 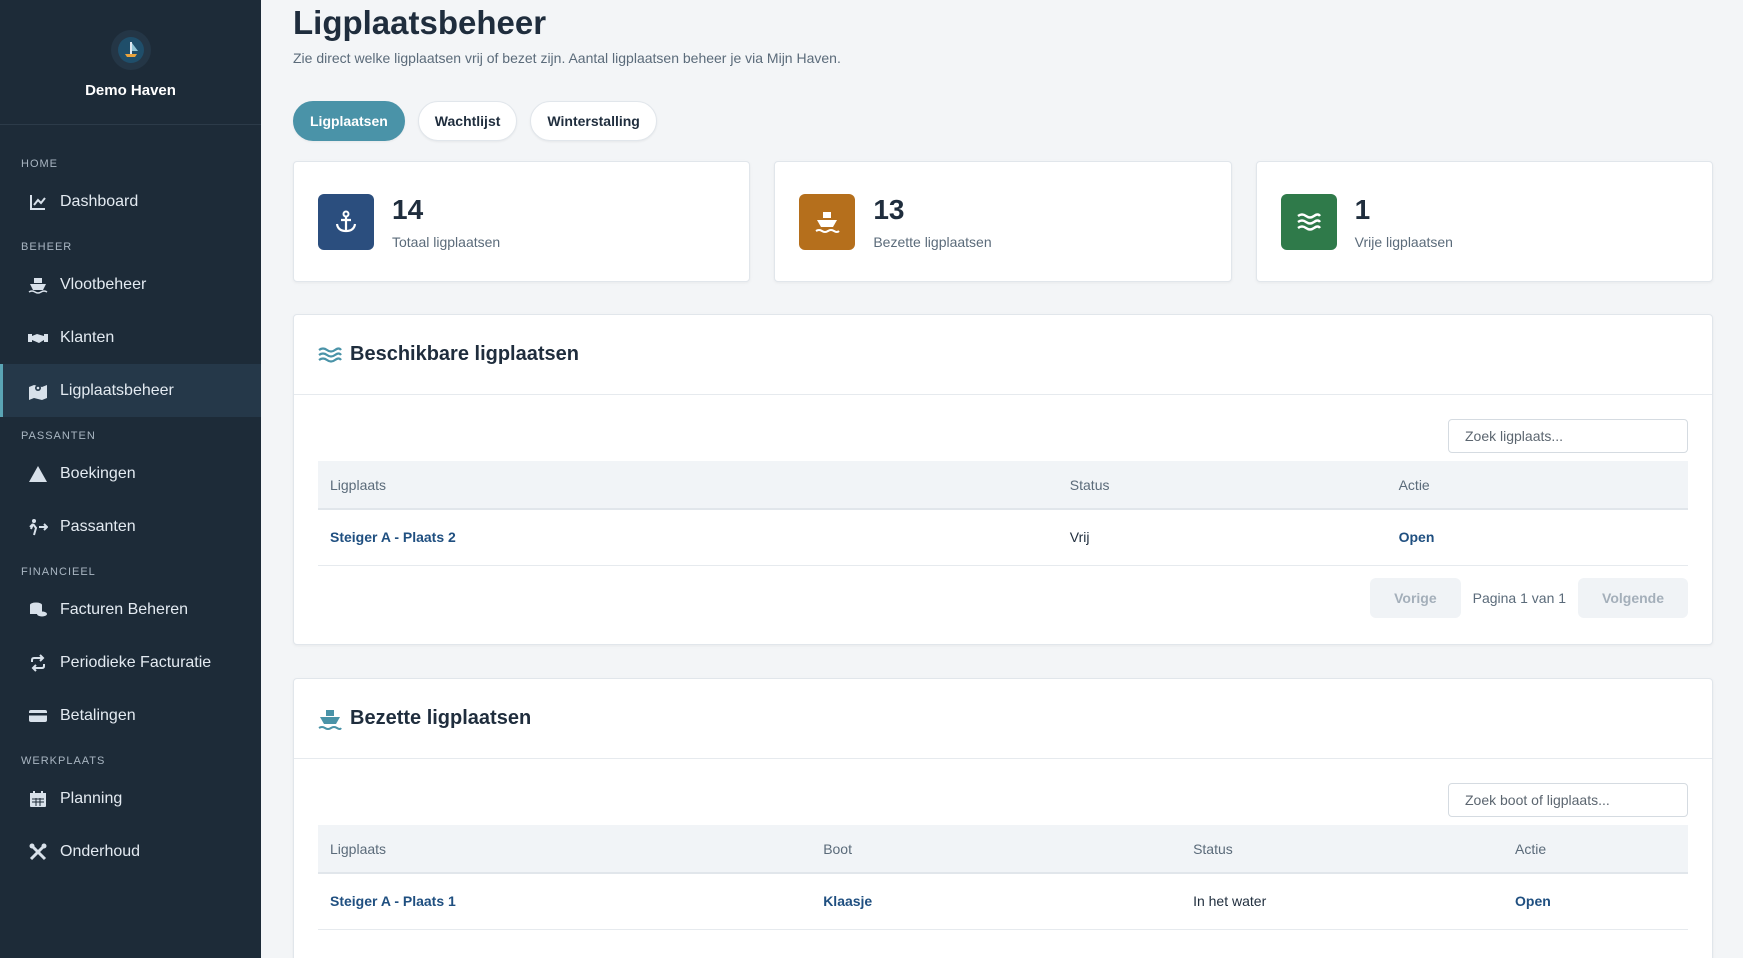 What do you see at coordinates (38, 391) in the screenshot?
I see `map-location-icon` at bounding box center [38, 391].